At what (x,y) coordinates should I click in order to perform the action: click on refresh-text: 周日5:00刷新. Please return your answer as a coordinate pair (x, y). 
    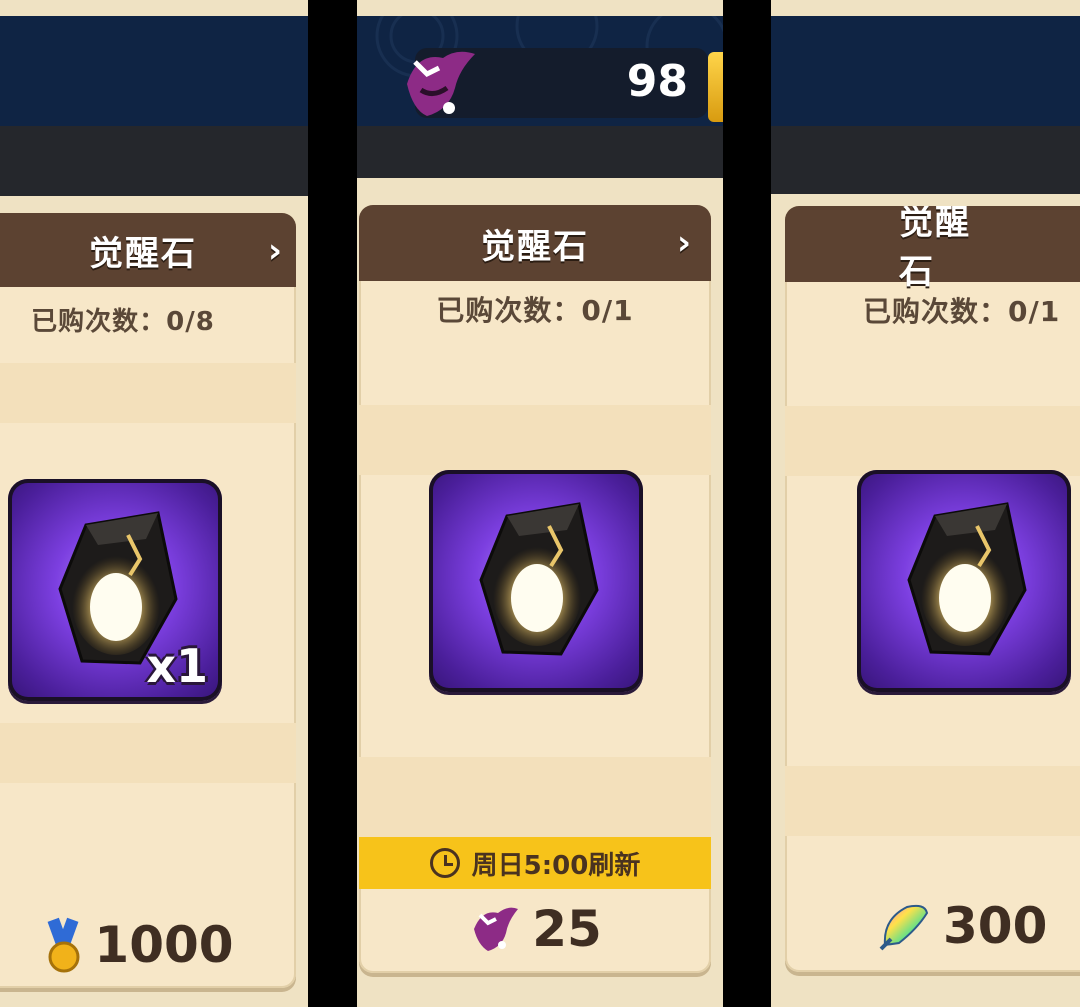
    Looking at the image, I should click on (556, 865).